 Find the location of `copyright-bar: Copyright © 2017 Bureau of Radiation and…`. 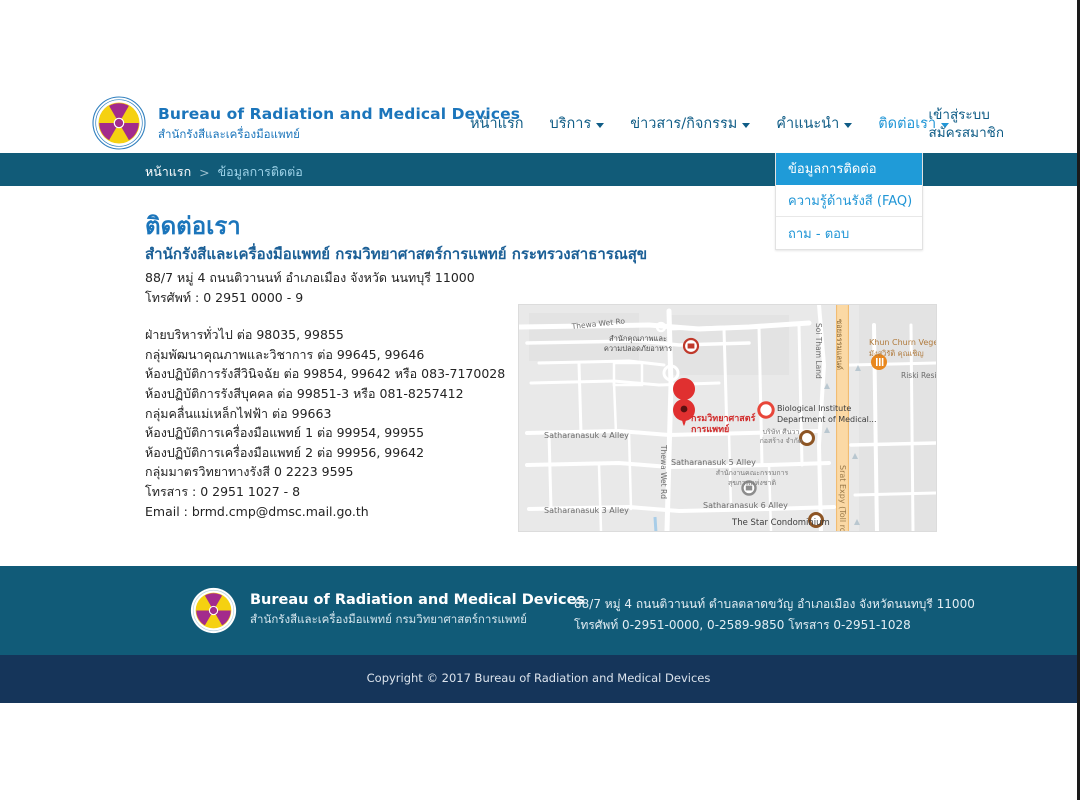

copyright-bar: Copyright © 2017 Bureau of Radiation and… is located at coordinates (538, 679).